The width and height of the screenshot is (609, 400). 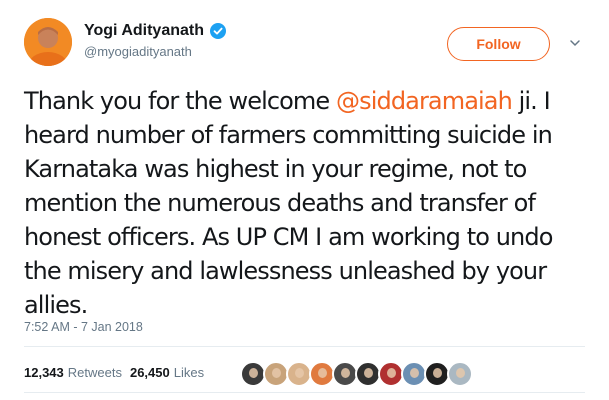 What do you see at coordinates (424, 101) in the screenshot?
I see `mention-link: @siddaramaiah` at bounding box center [424, 101].